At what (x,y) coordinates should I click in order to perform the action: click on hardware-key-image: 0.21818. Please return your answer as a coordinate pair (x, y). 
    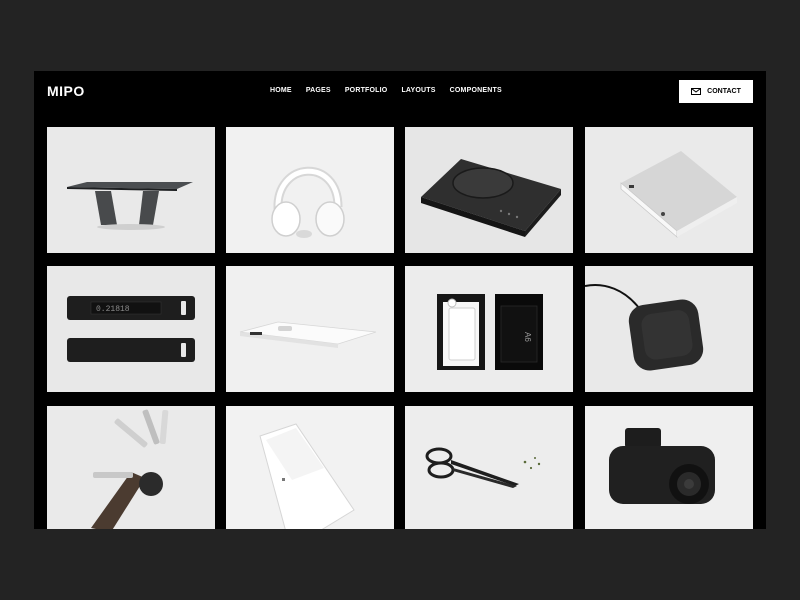
    Looking at the image, I should click on (131, 329).